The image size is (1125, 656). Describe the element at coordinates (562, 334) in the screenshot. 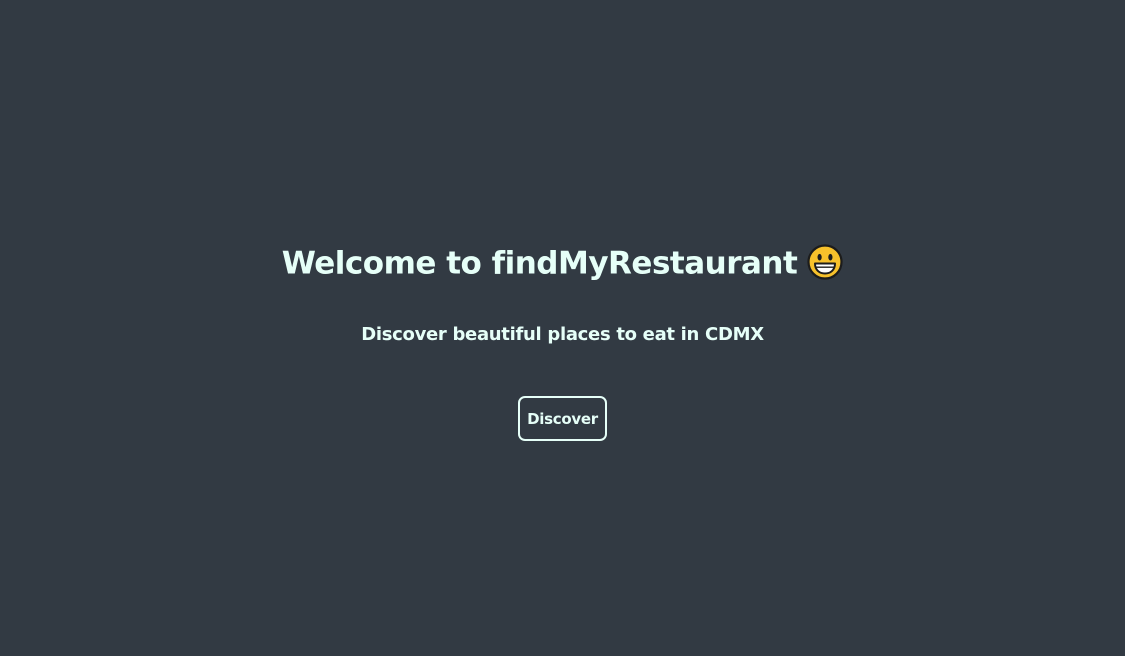

I see `page-subtitle: Discover beautiful places to eat in CDMX` at that location.